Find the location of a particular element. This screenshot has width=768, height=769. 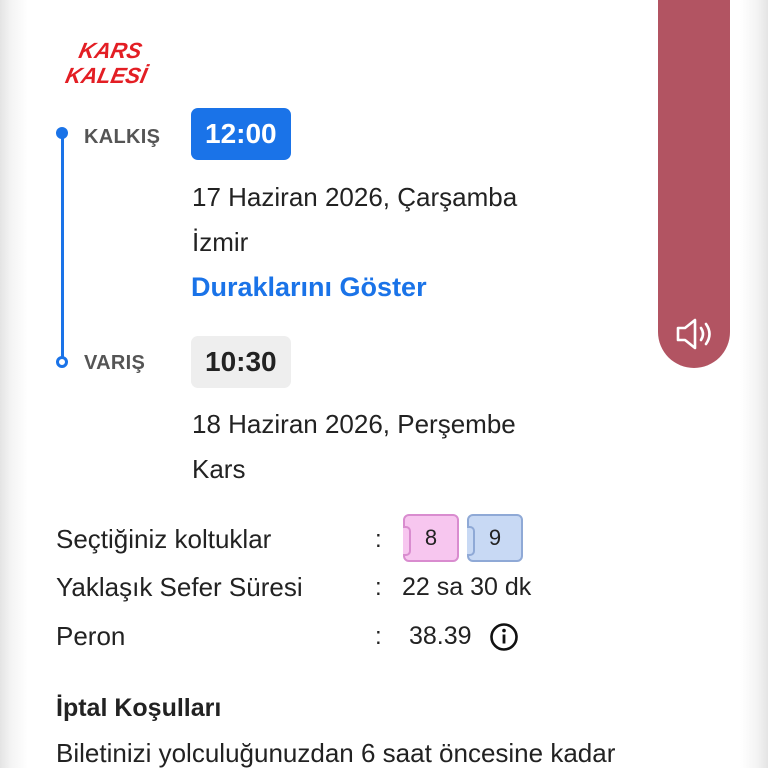

seat-badge-male: 9 is located at coordinates (495, 538).